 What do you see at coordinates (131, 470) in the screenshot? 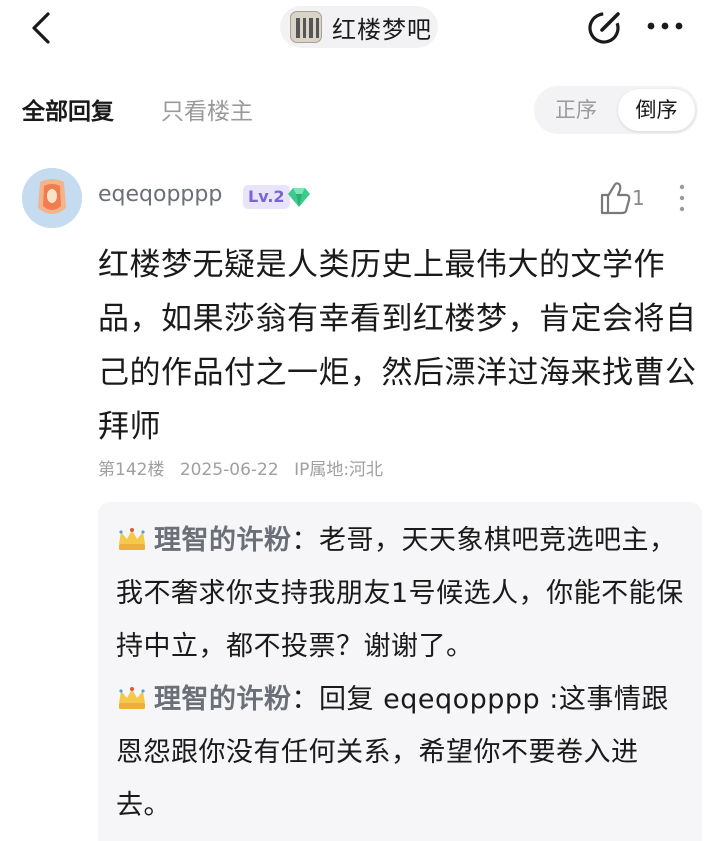
I see `floor-number: 第142楼` at bounding box center [131, 470].